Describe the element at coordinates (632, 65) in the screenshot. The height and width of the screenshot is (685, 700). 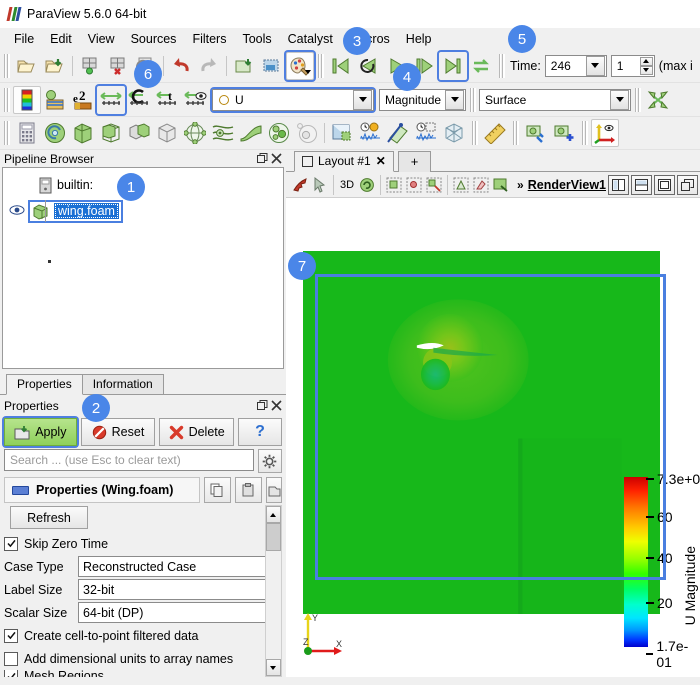
I see `frame-index-spinbox: 1` at that location.